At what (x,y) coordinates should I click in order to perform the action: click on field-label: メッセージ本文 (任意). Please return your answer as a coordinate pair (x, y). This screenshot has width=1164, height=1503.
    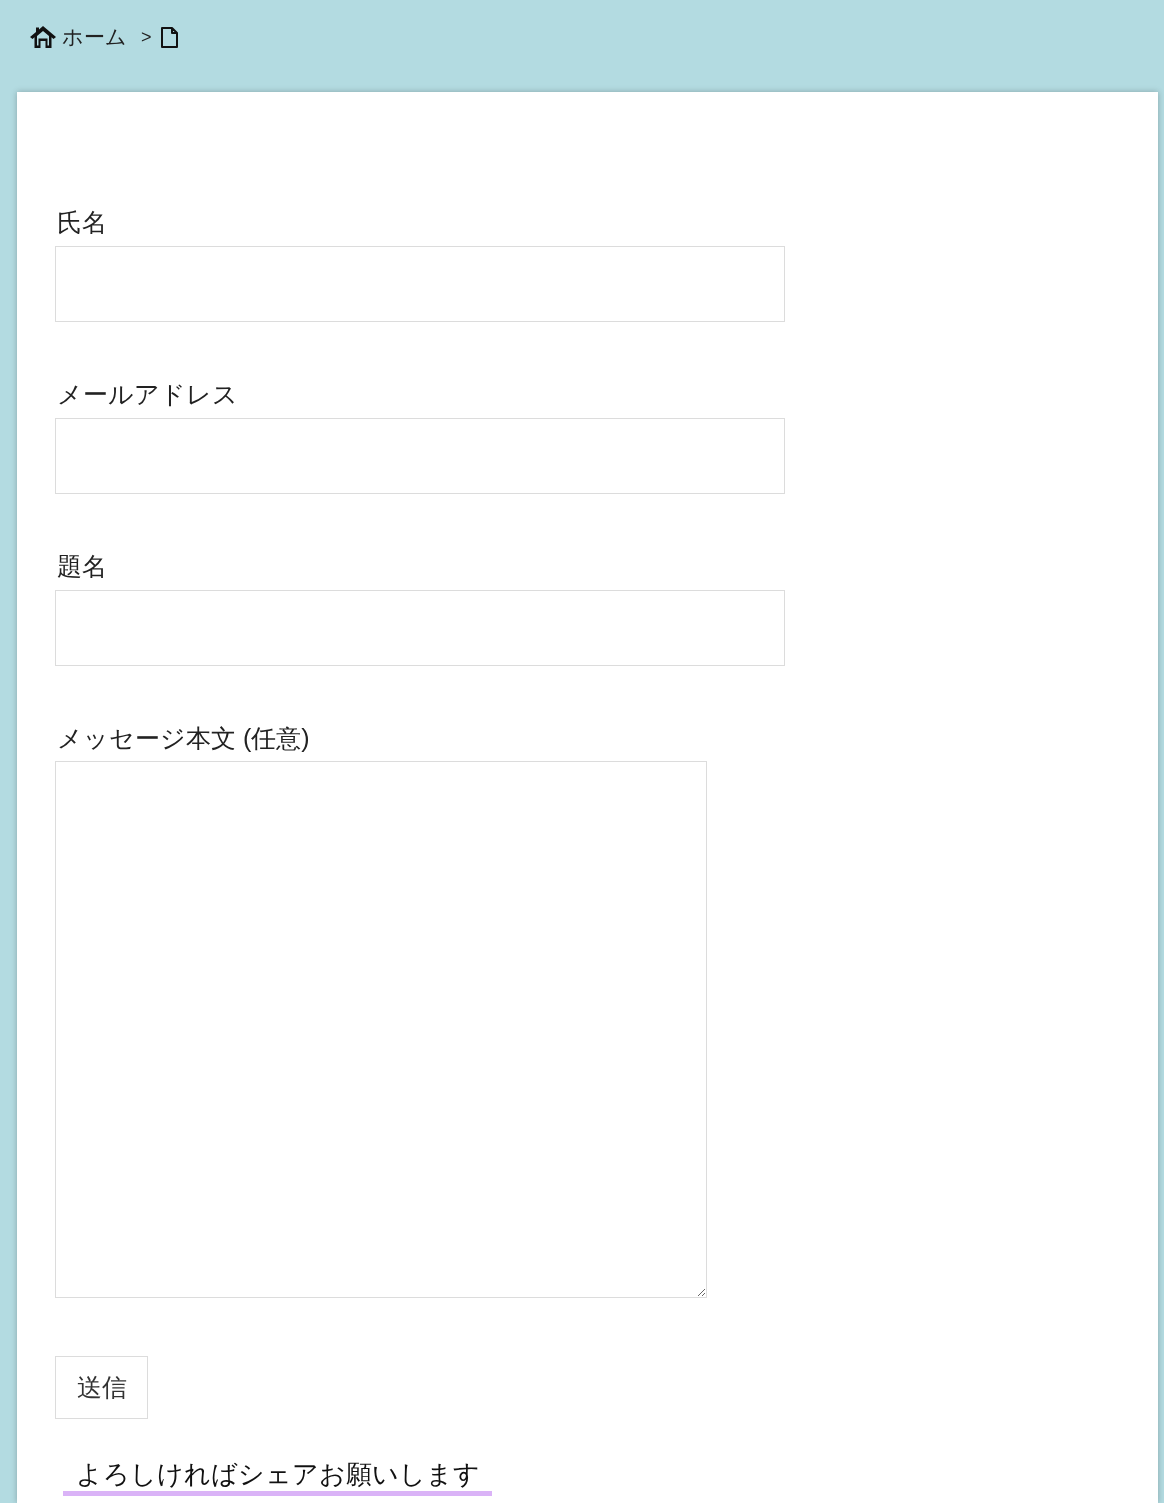
    Looking at the image, I should click on (183, 738).